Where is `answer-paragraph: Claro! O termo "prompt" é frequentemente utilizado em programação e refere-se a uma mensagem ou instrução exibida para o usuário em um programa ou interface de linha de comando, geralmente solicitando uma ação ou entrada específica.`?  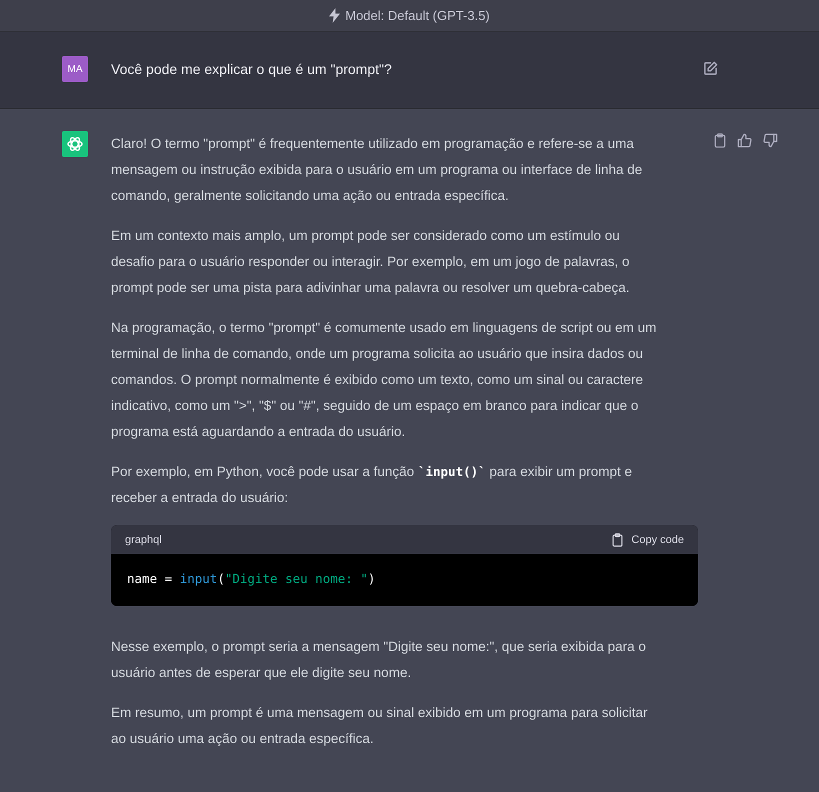
answer-paragraph: Claro! O termo "prompt" é frequentemente utilizado em programação e refere-se a uma mensagem ou instrução exibida para o usuário em um programa ou interface de linha de comando, geralmente solicitando uma ação ou entrada específica. is located at coordinates (377, 170).